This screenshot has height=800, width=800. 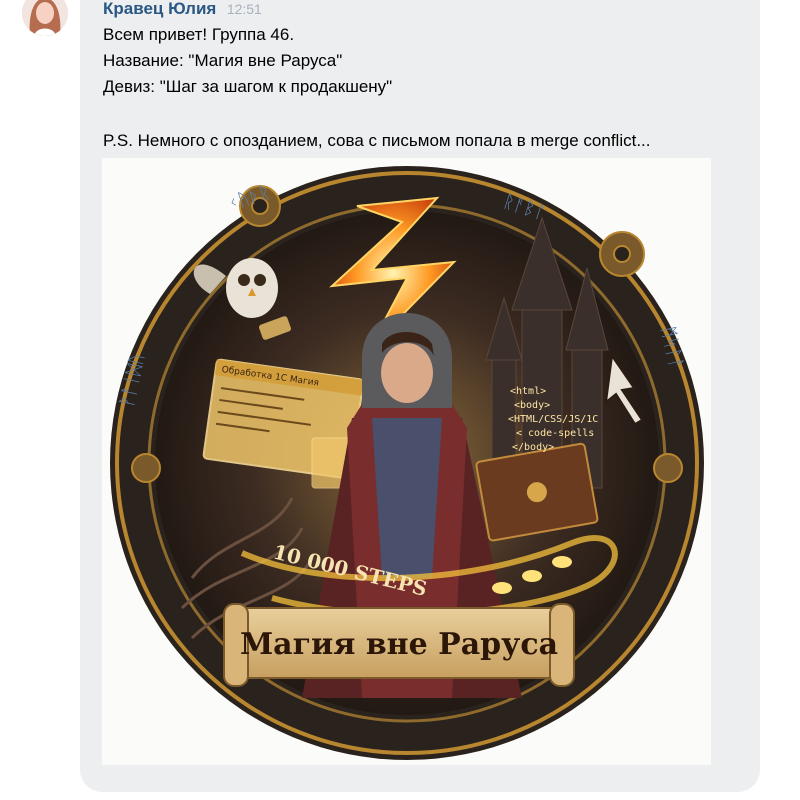 What do you see at coordinates (159, 9) in the screenshot?
I see `author-name: Кравец Юлия` at bounding box center [159, 9].